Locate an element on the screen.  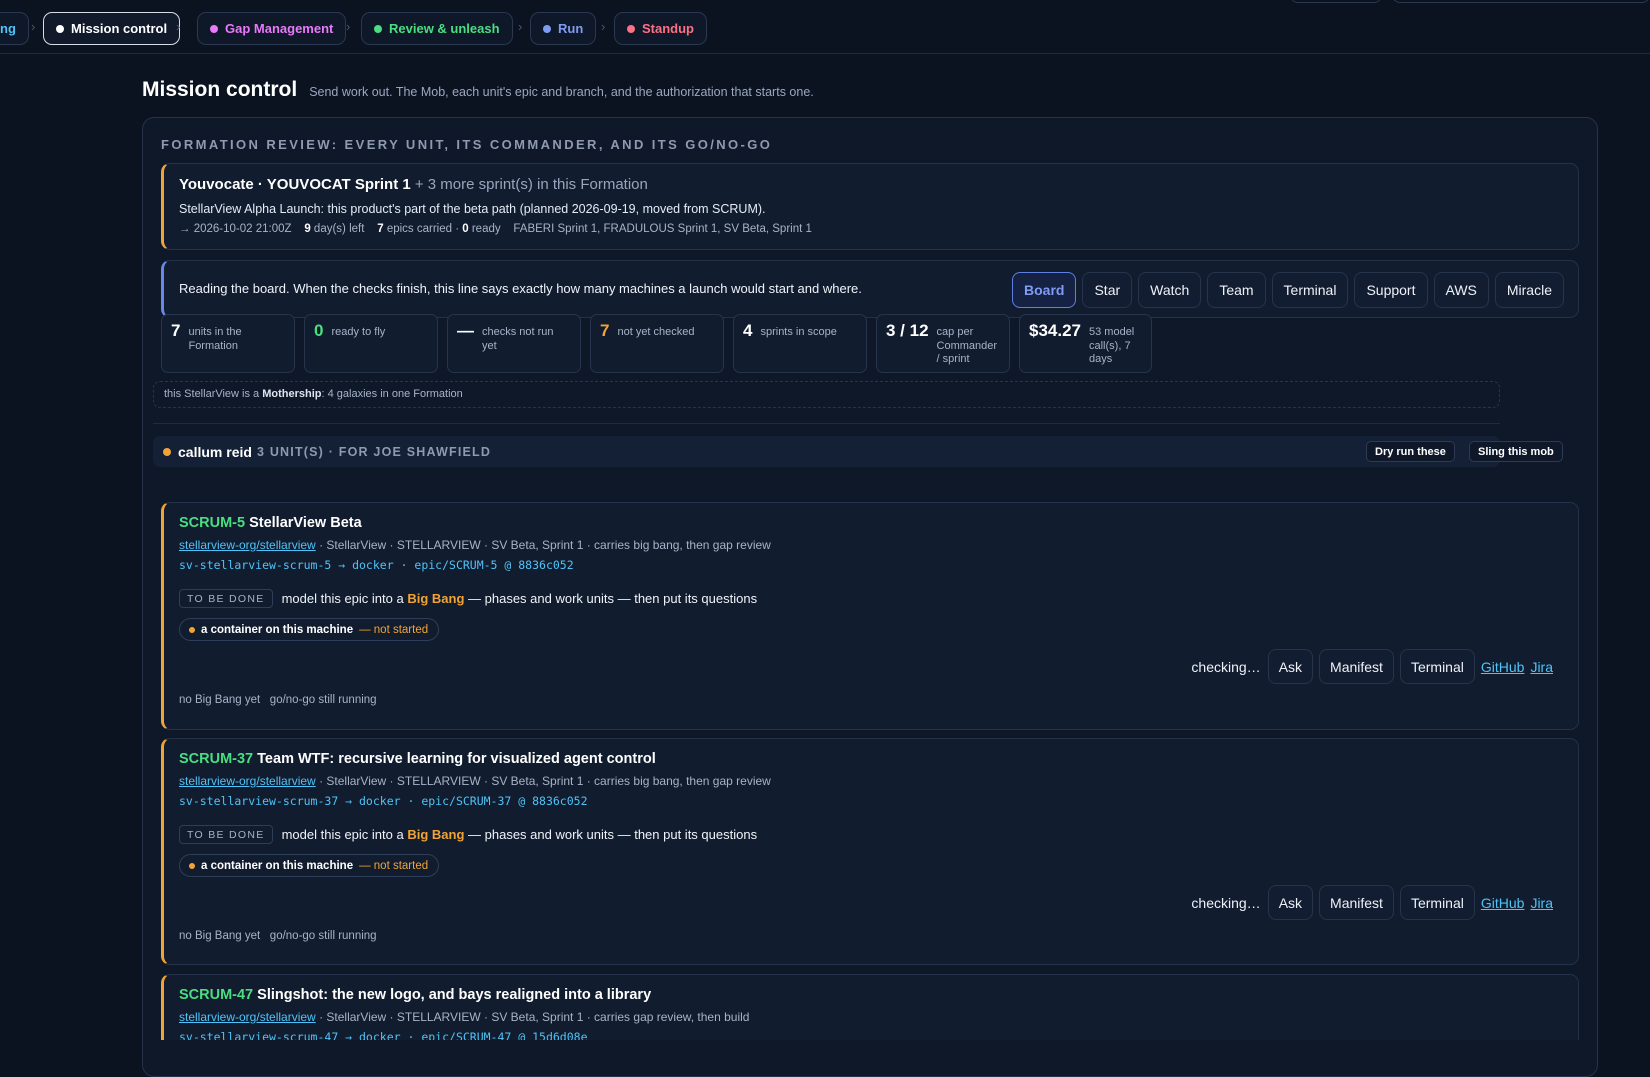
step-label: Mission control is located at coordinates (119, 28).